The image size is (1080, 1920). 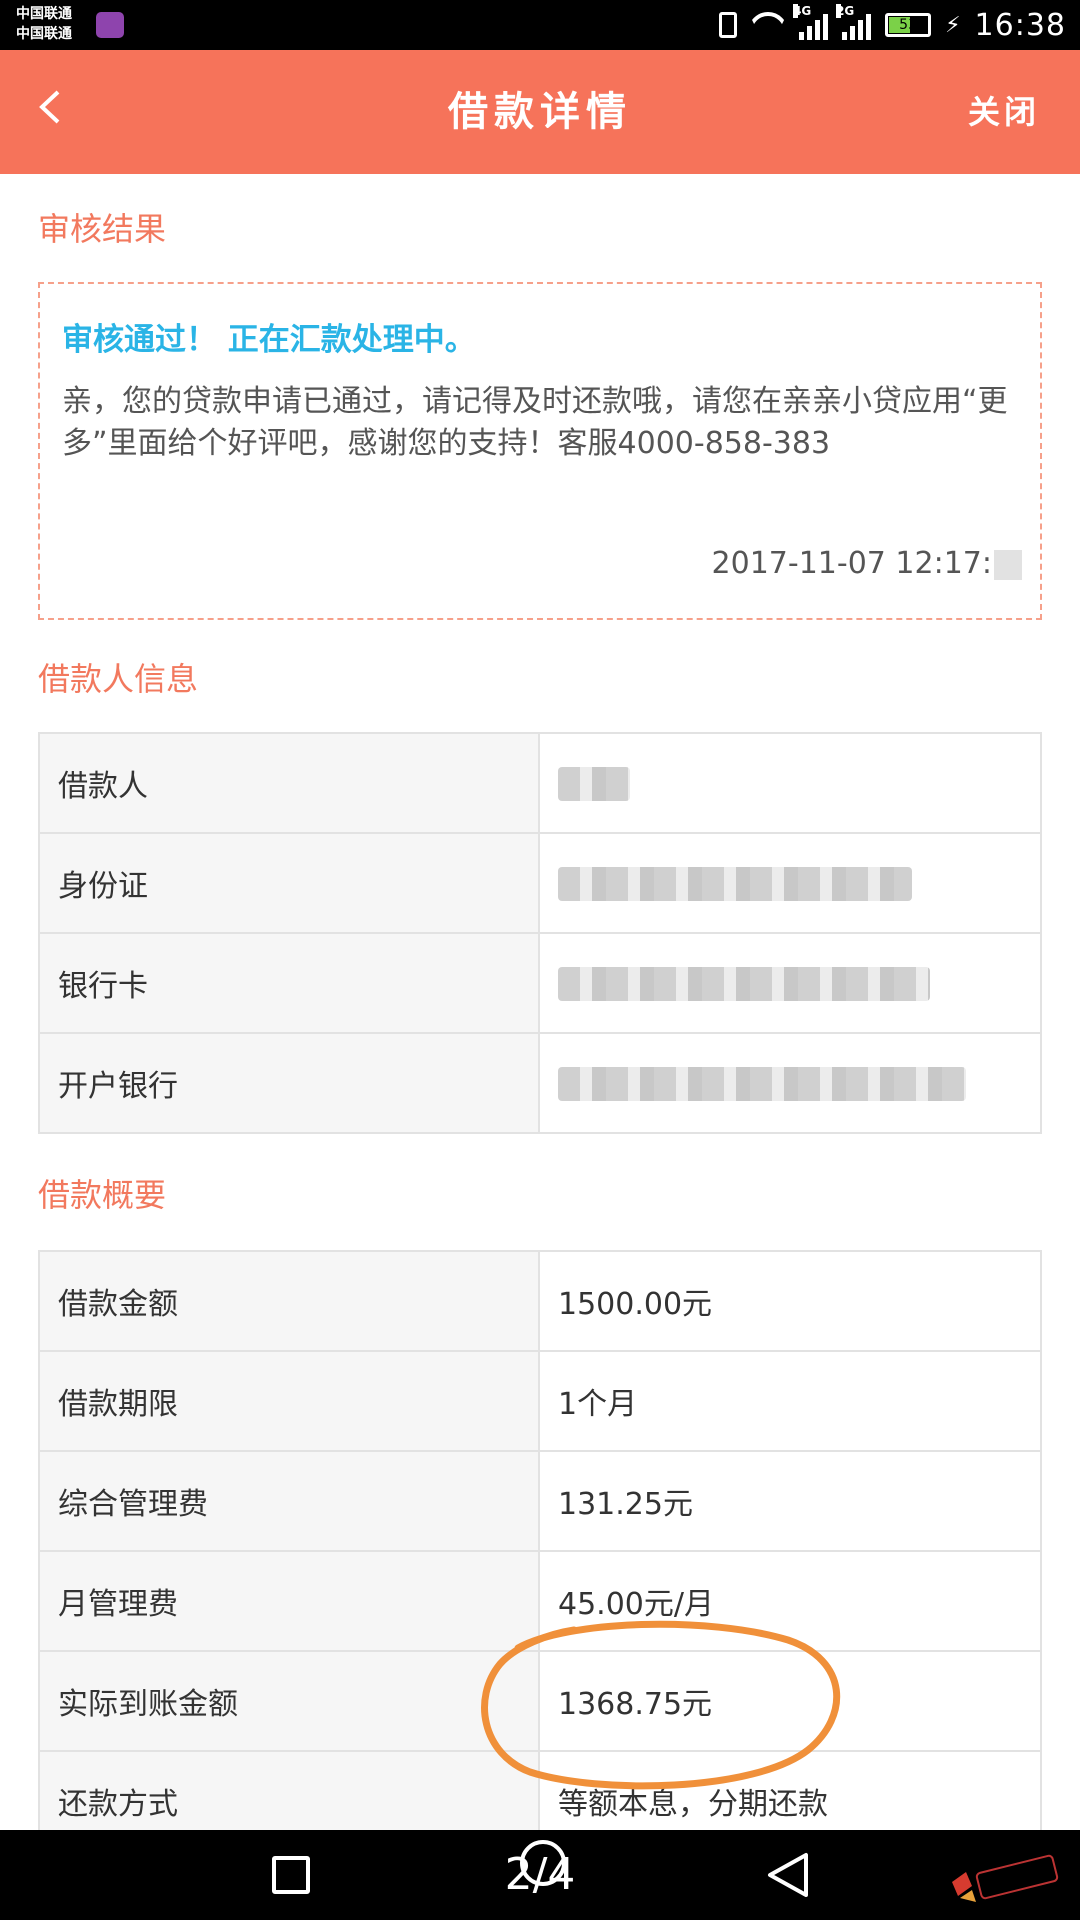 What do you see at coordinates (110, 25) in the screenshot?
I see `gallery-notification-icon` at bounding box center [110, 25].